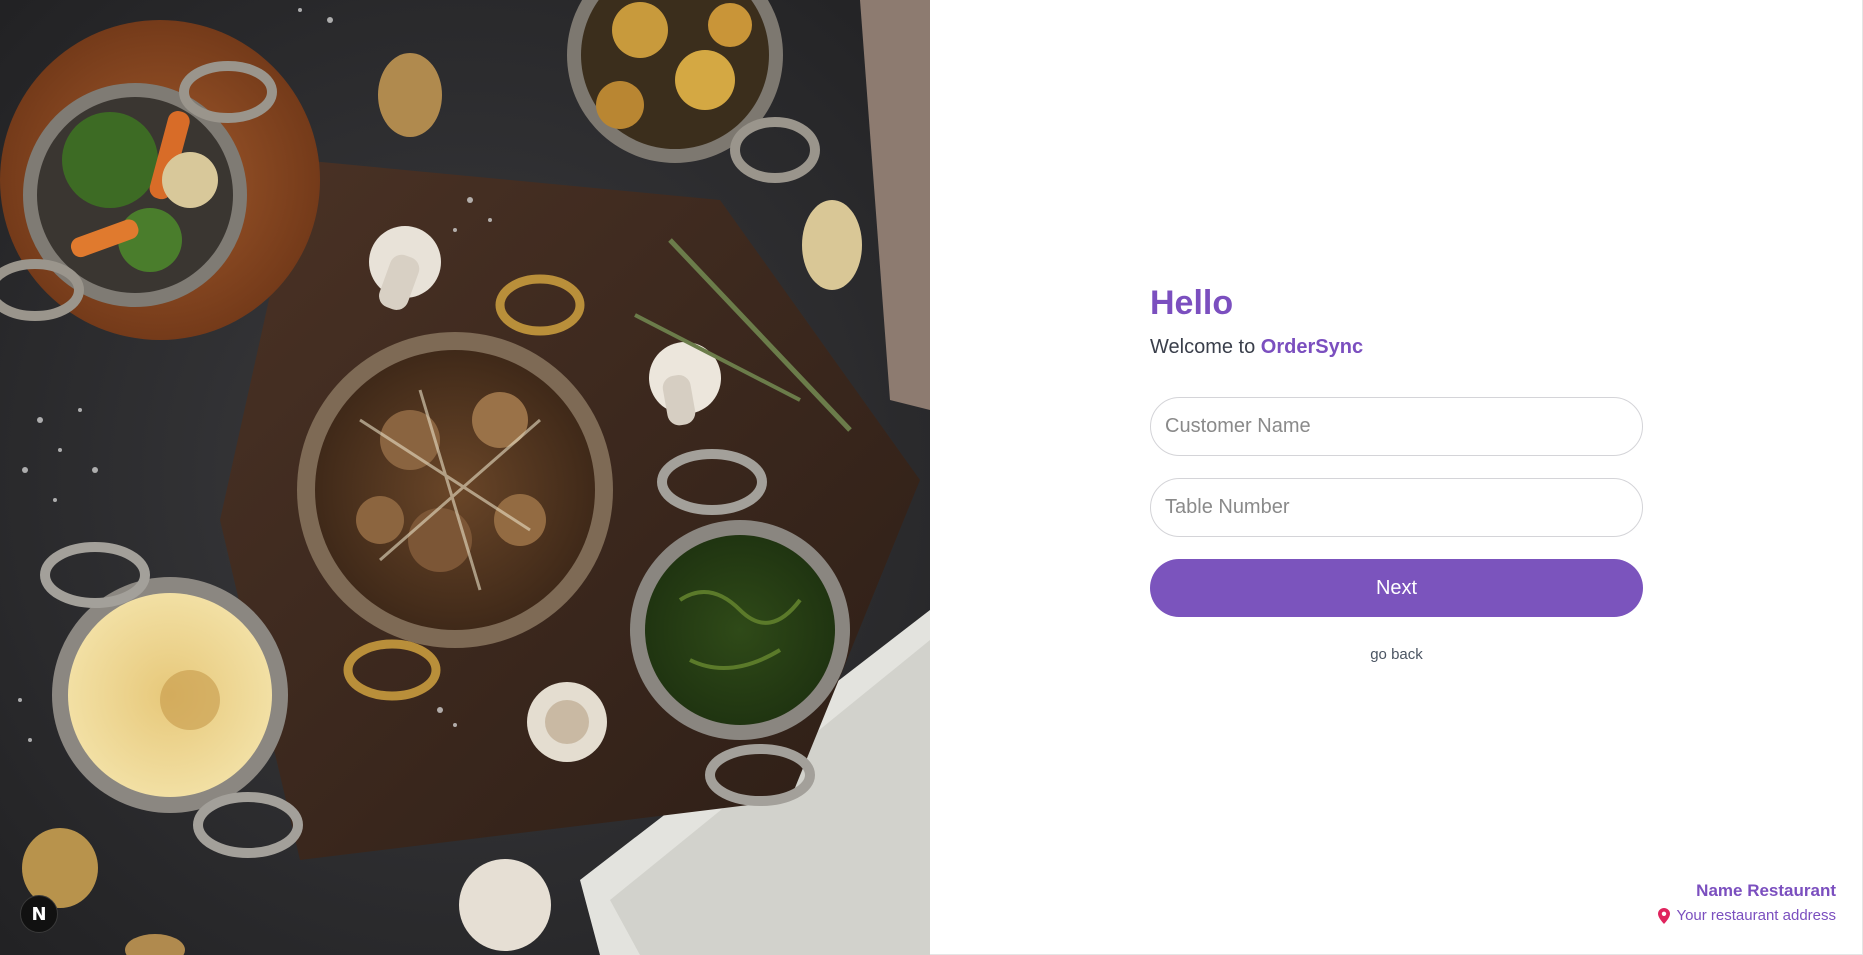  I want to click on table-number-input, so click(1396, 507).